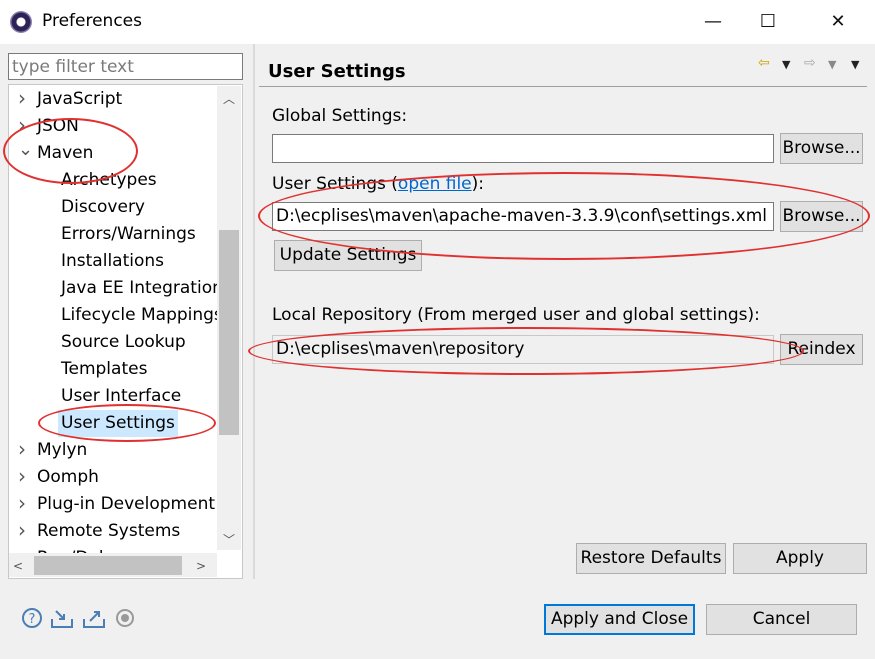 The height and width of the screenshot is (659, 875). What do you see at coordinates (109, 180) in the screenshot?
I see `tree-item-label: Archetypes` at bounding box center [109, 180].